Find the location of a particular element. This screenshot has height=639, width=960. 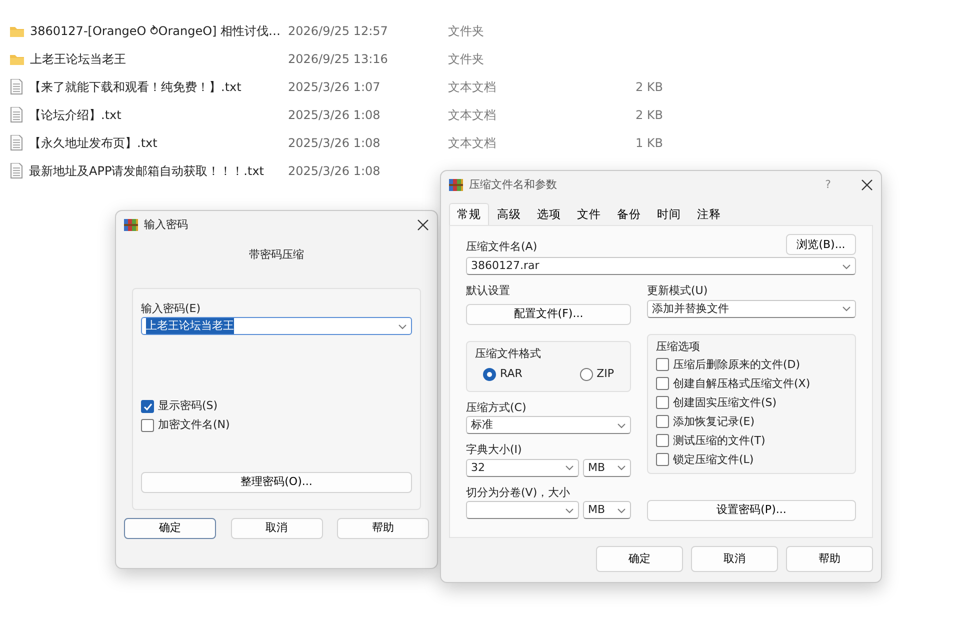

file-date: 2025/3/26 1:07 is located at coordinates (335, 87).